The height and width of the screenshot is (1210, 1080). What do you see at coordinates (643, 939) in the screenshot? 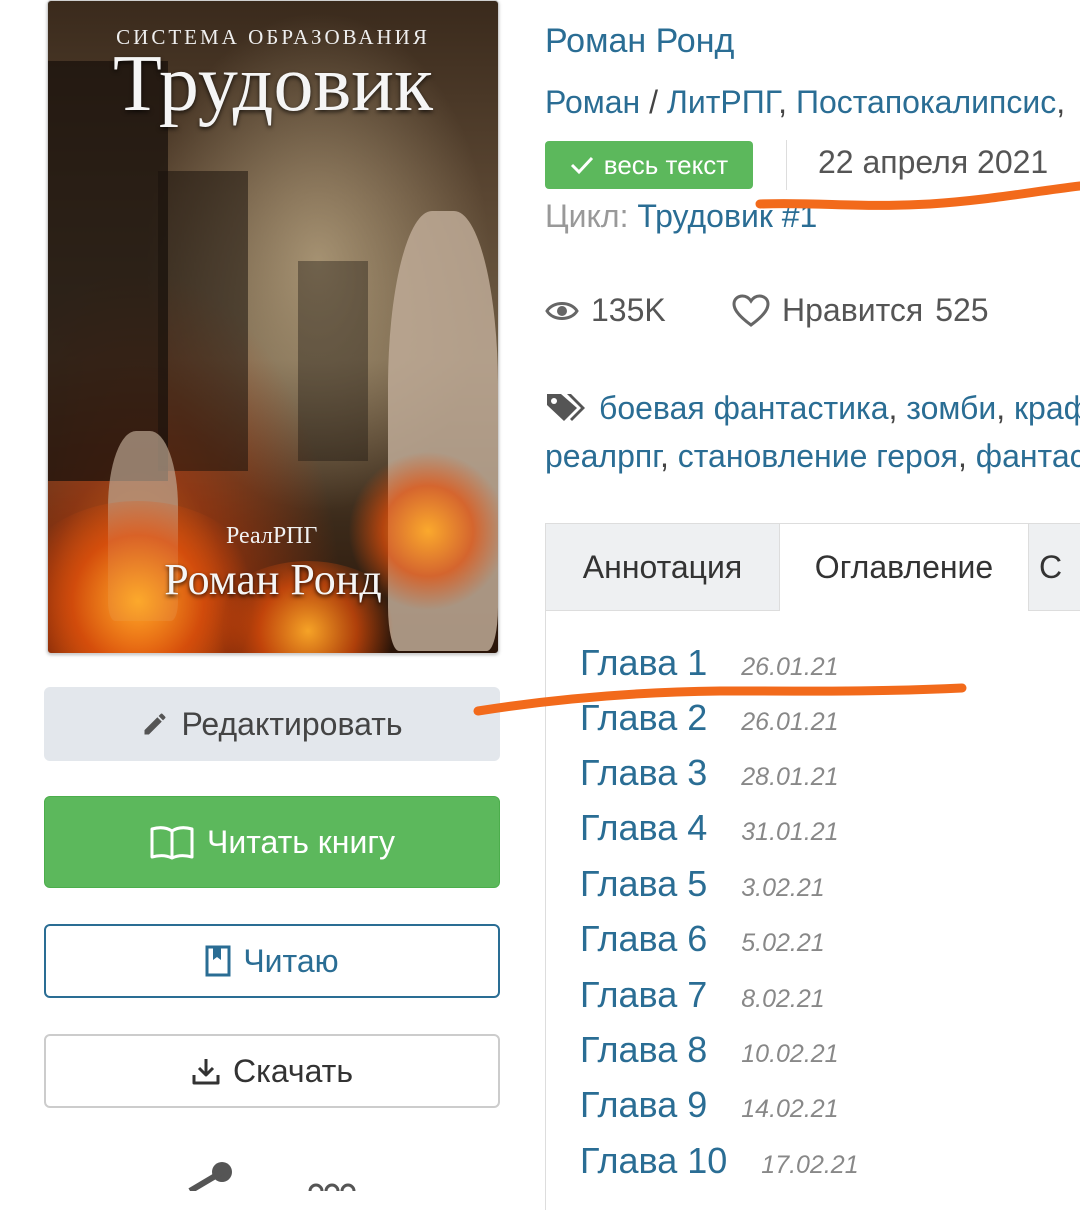
I see `chapter-title: Глава 6` at bounding box center [643, 939].